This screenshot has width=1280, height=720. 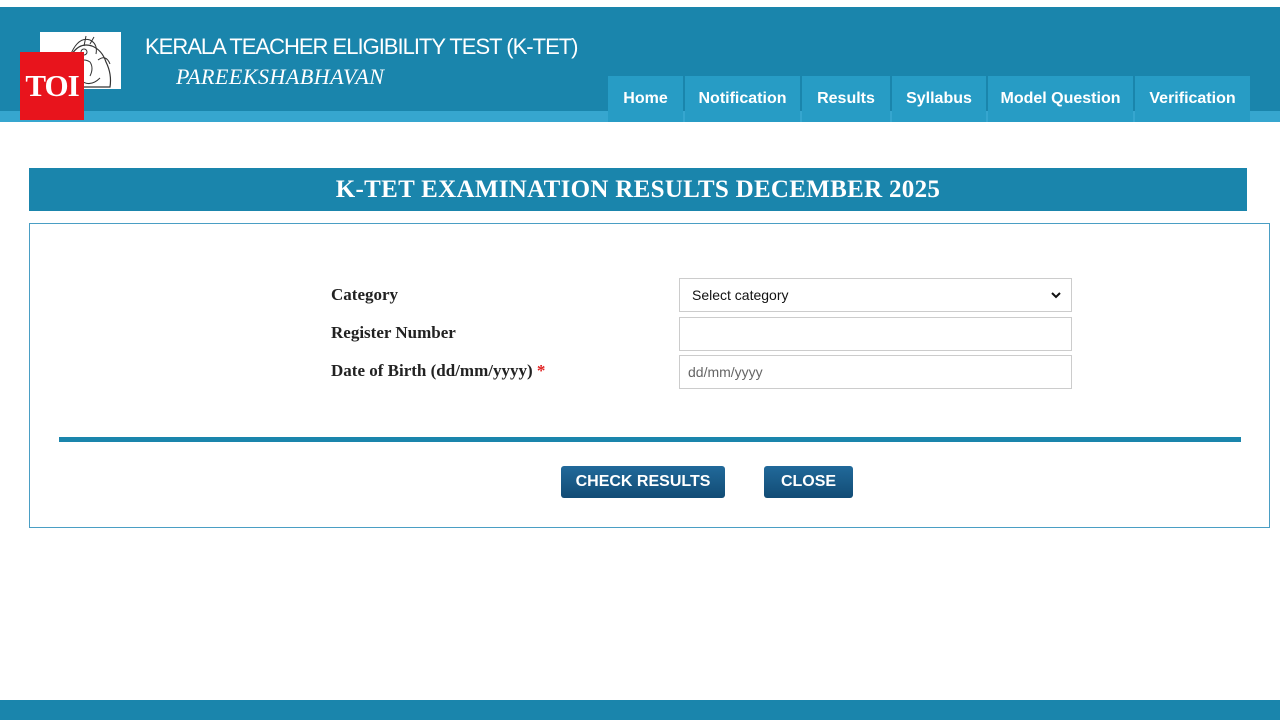 I want to click on nav-results: Results, so click(x=846, y=99).